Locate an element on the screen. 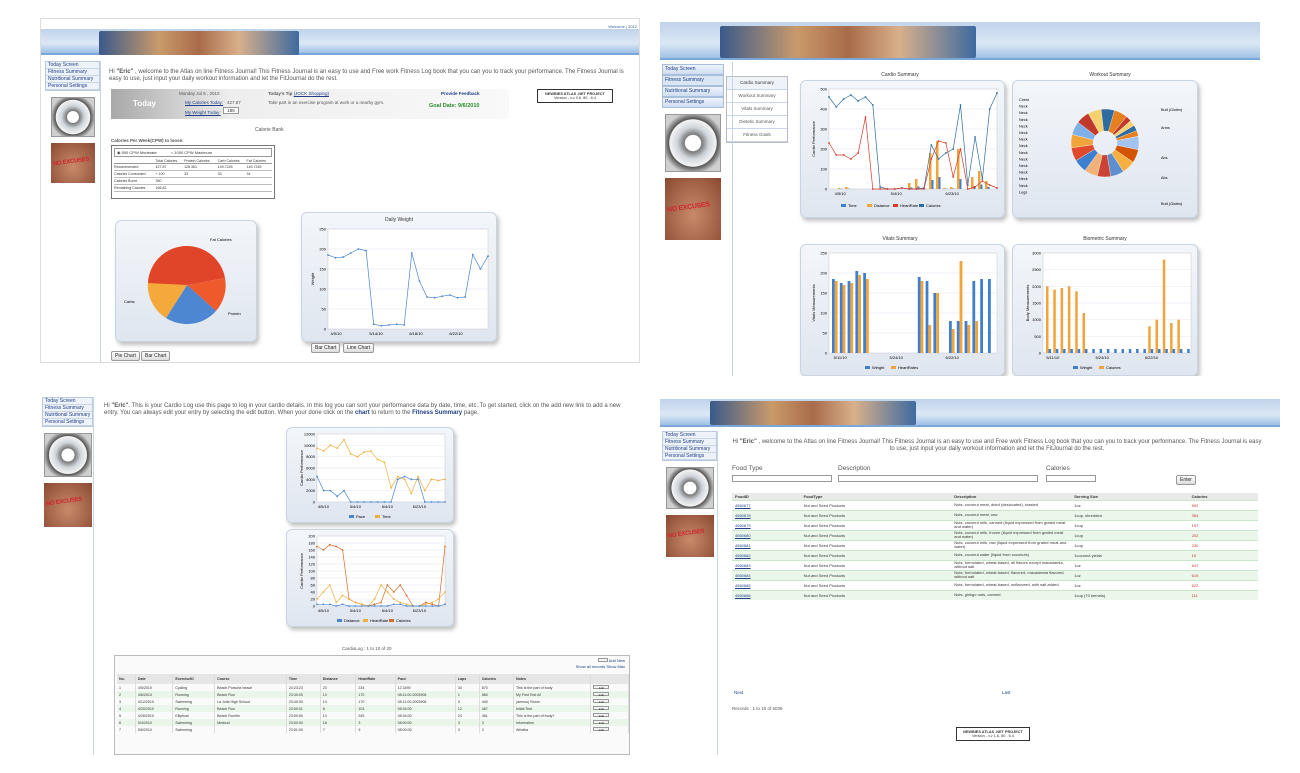 The width and height of the screenshot is (1300, 773). radio-500: ◉ 500 CPW Moderate is located at coordinates (137, 152).